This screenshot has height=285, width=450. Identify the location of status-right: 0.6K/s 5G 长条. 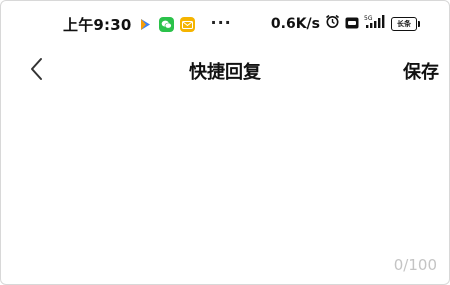
(345, 23).